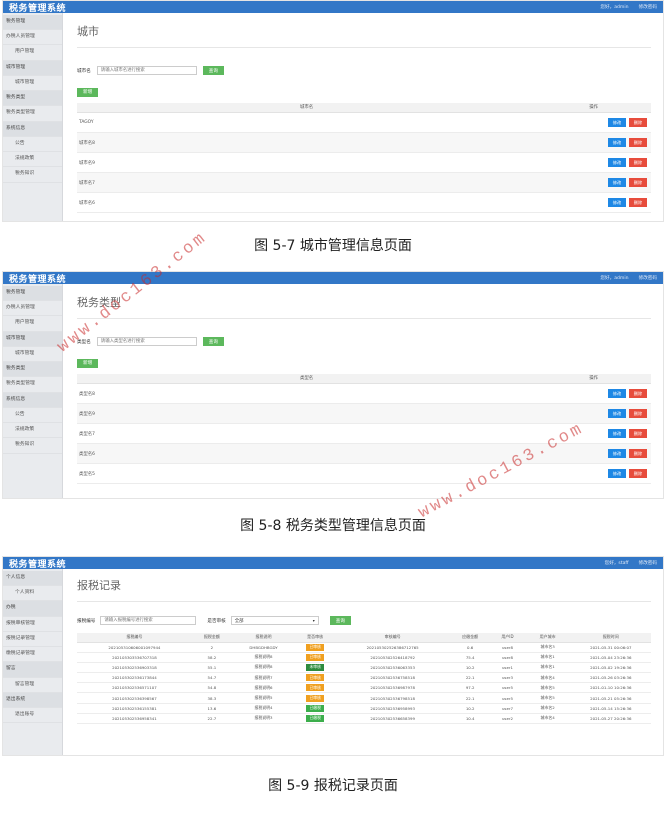 This screenshot has height=814, width=666. I want to click on col-header: 报税编号, so click(134, 638).